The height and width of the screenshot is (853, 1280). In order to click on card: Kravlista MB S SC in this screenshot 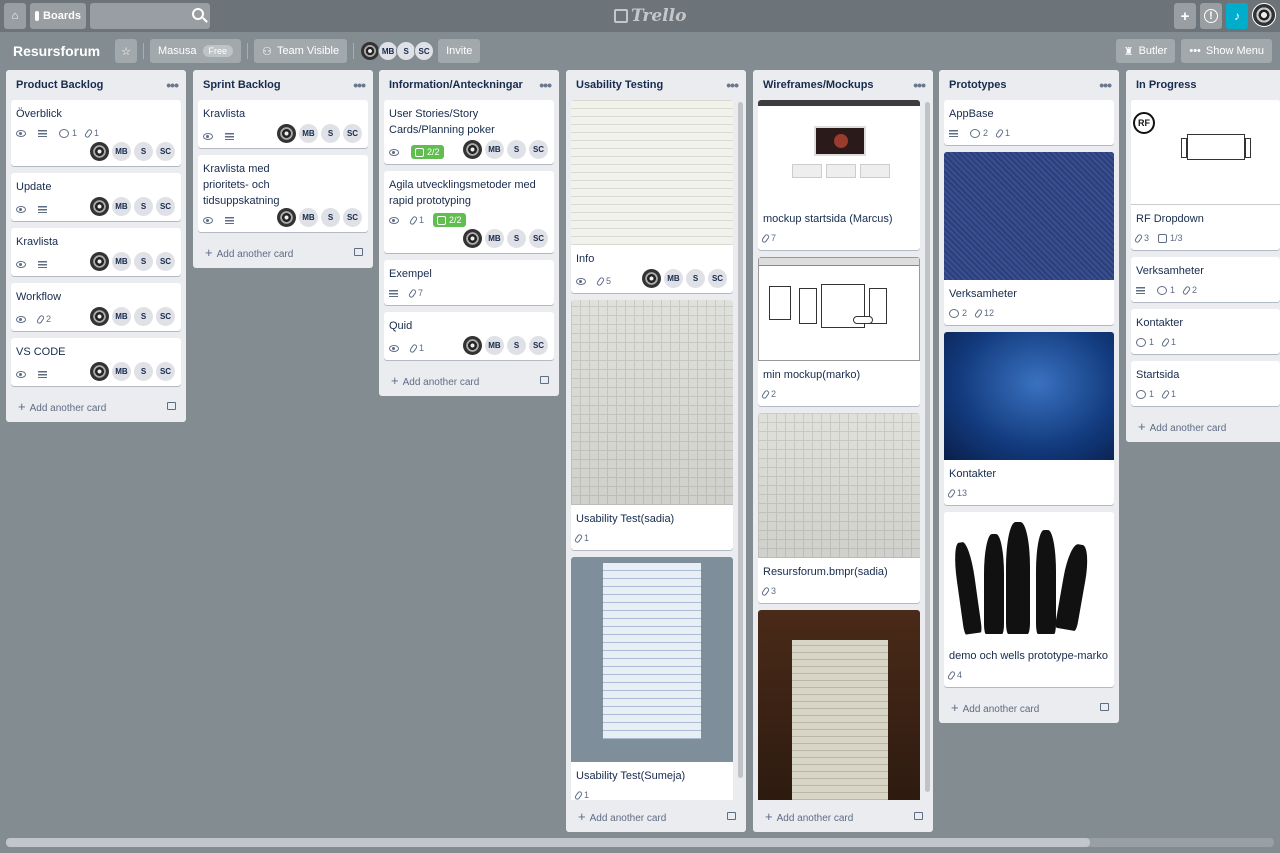, I will do `click(96, 252)`.